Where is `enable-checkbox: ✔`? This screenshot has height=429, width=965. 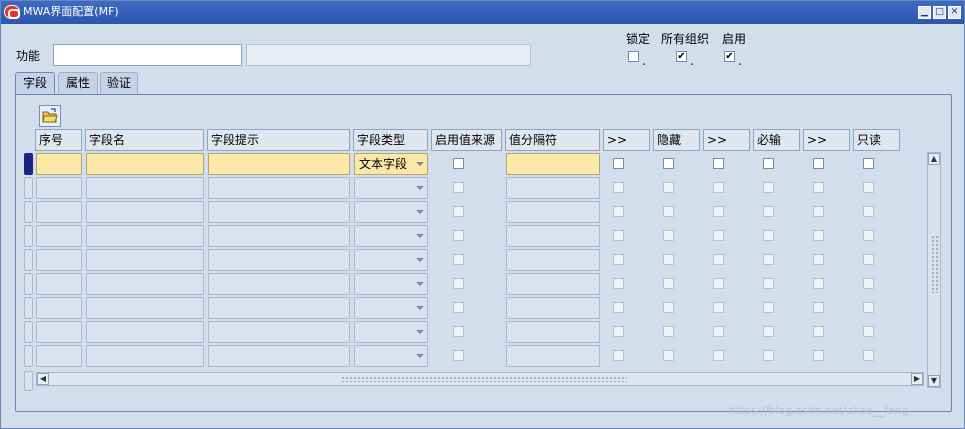 enable-checkbox: ✔ is located at coordinates (729, 56).